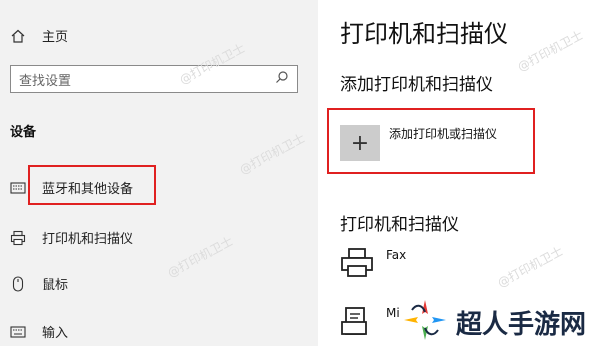  What do you see at coordinates (425, 322) in the screenshot?
I see `logo-icon` at bounding box center [425, 322].